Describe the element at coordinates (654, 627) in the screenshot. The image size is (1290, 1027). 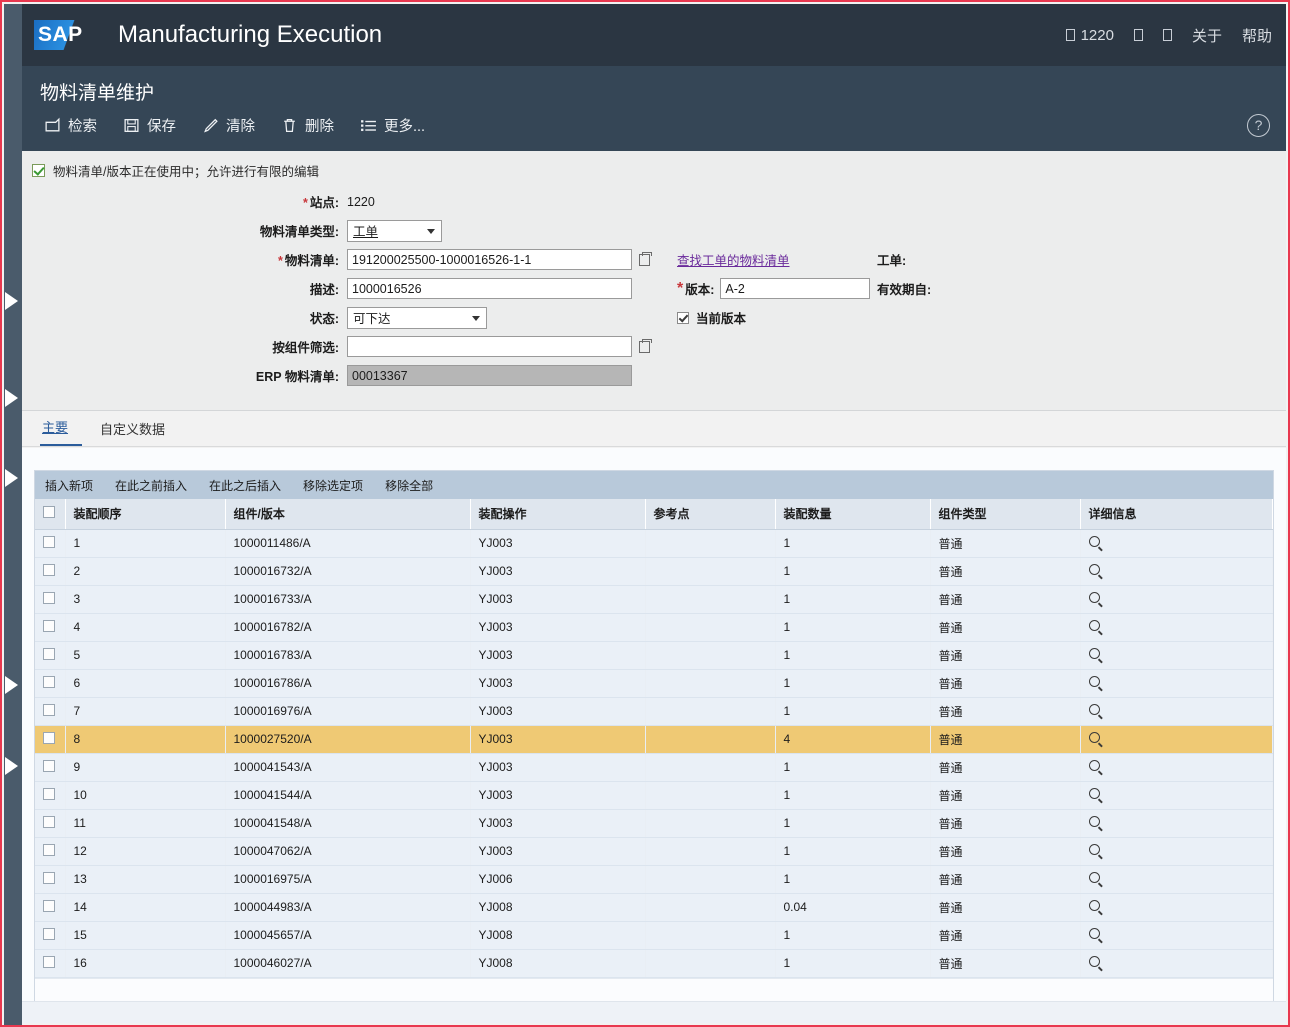
I see `table-row: 4 1000016782/A YJ003 1 普通` at that location.